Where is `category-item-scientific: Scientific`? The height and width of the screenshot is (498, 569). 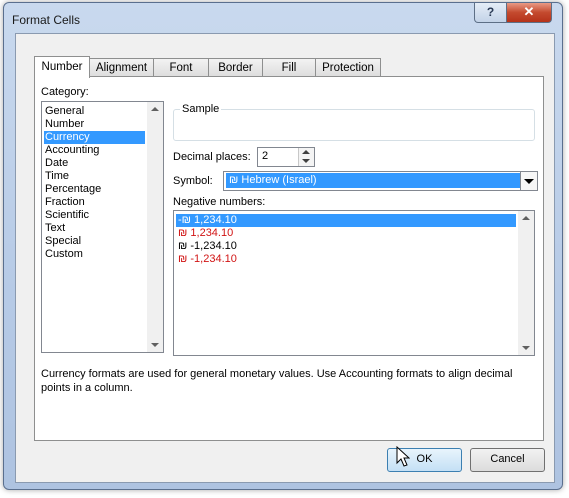
category-item-scientific: Scientific is located at coordinates (94, 215).